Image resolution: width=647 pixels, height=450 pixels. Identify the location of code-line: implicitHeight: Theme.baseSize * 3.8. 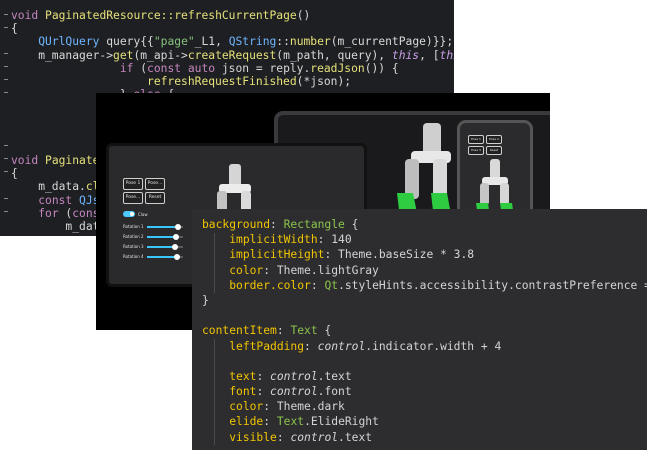
(424, 254).